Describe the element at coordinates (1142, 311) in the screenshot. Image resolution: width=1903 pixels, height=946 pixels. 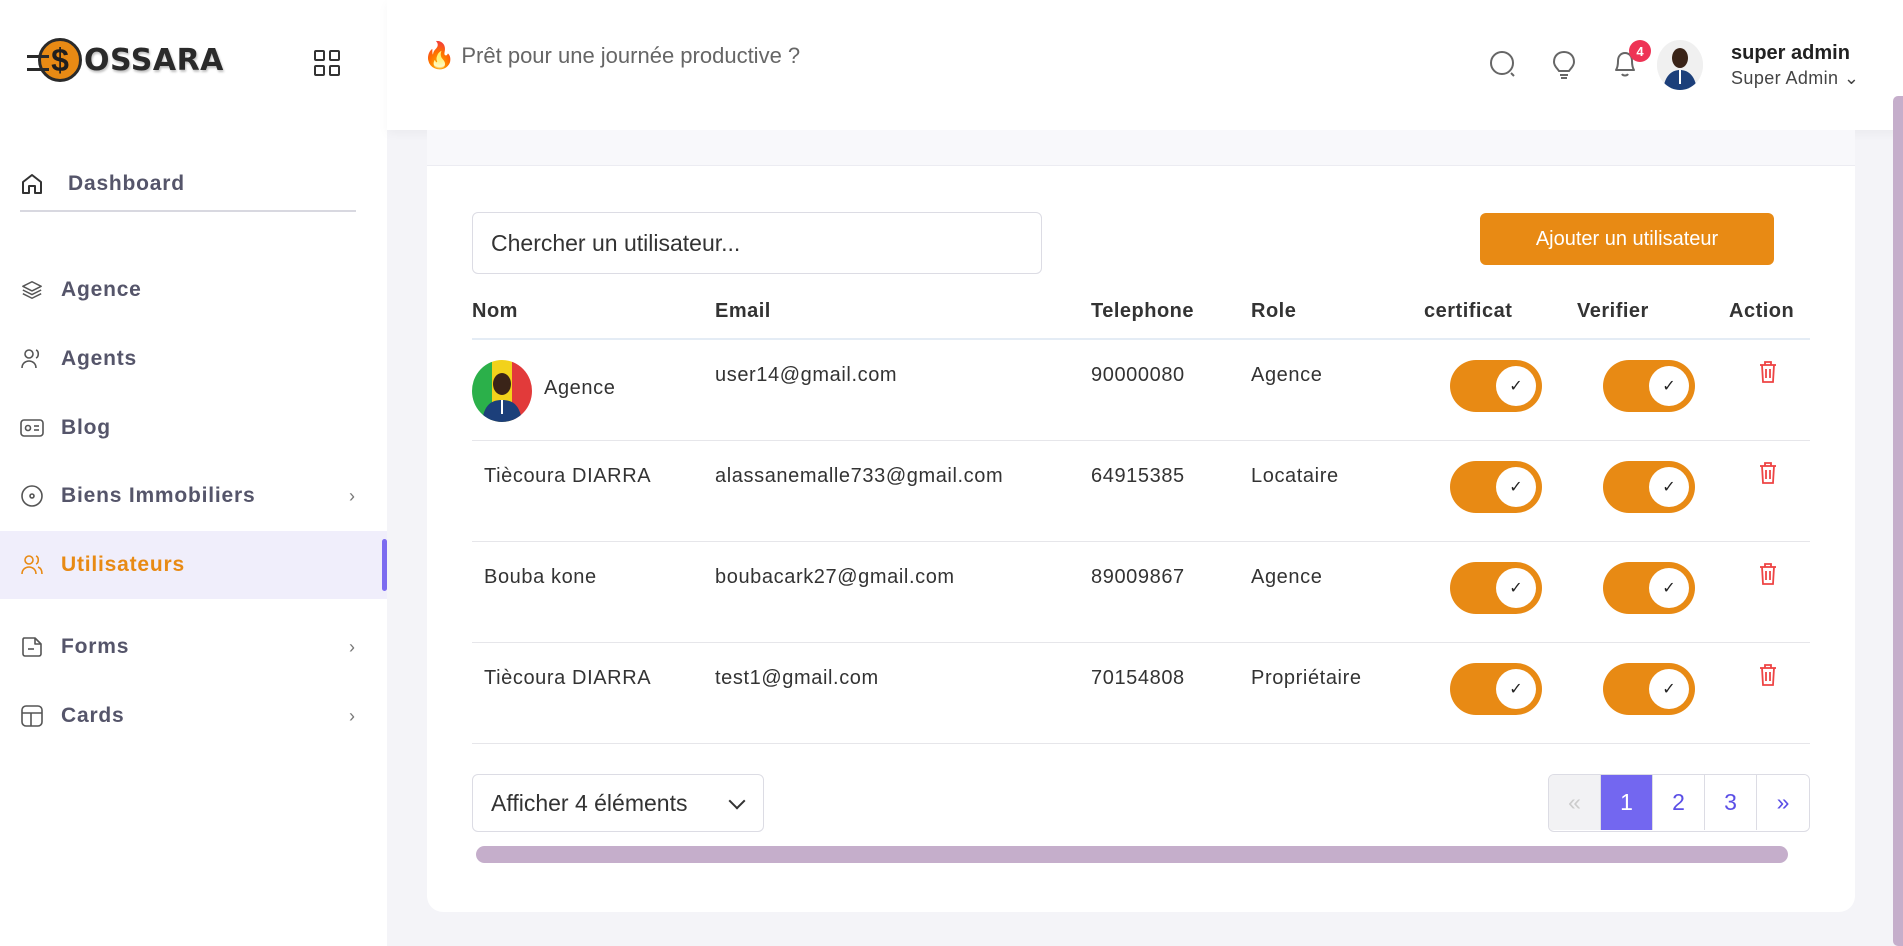
I see `column-header: Telephone` at that location.